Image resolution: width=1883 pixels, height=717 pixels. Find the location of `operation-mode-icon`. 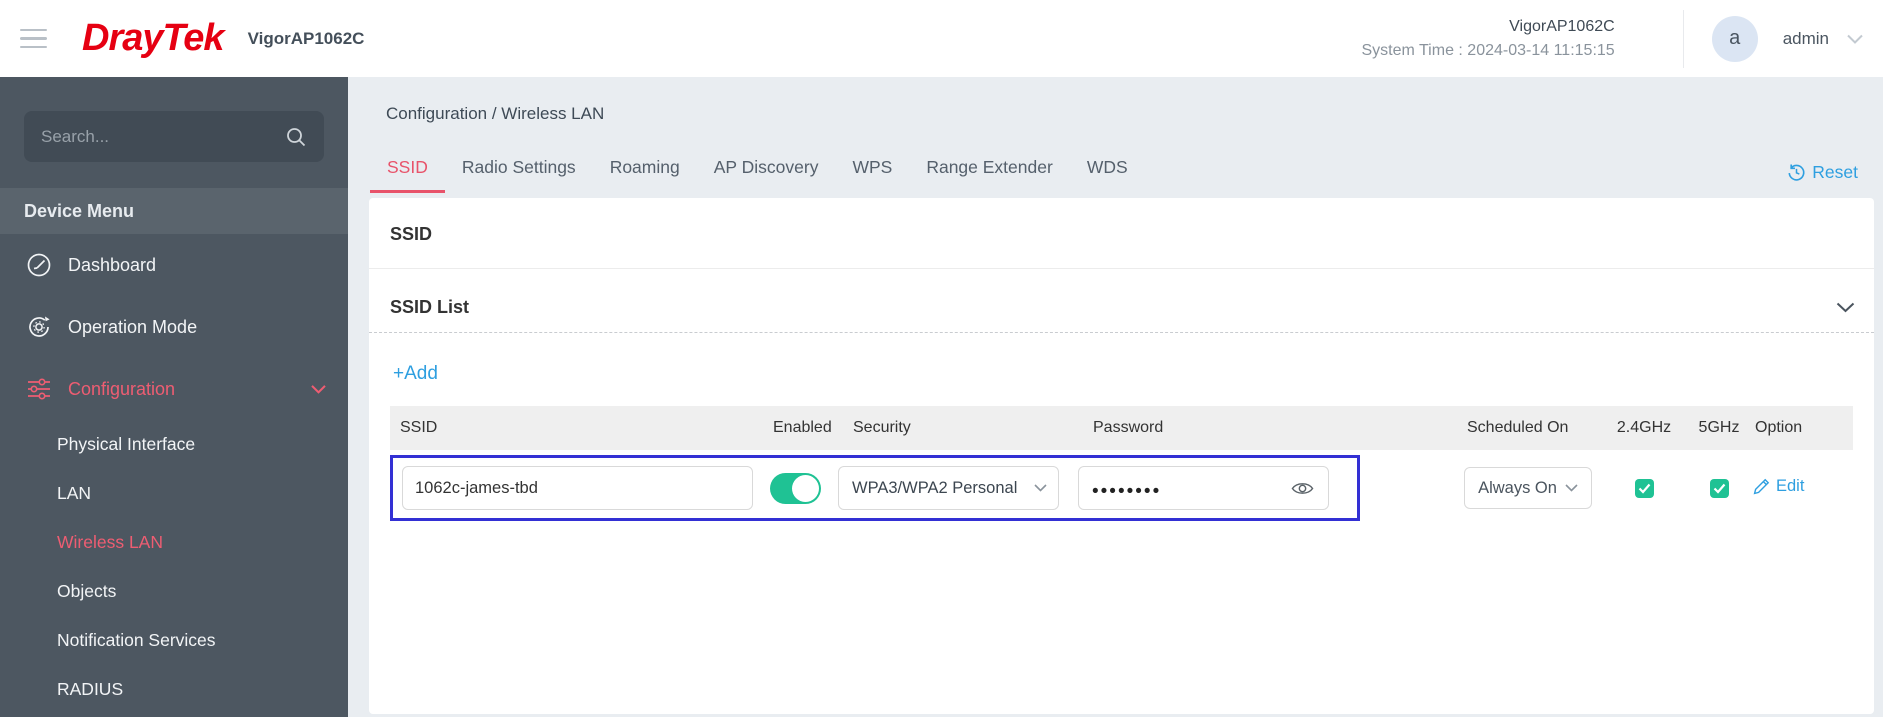

operation-mode-icon is located at coordinates (39, 327).